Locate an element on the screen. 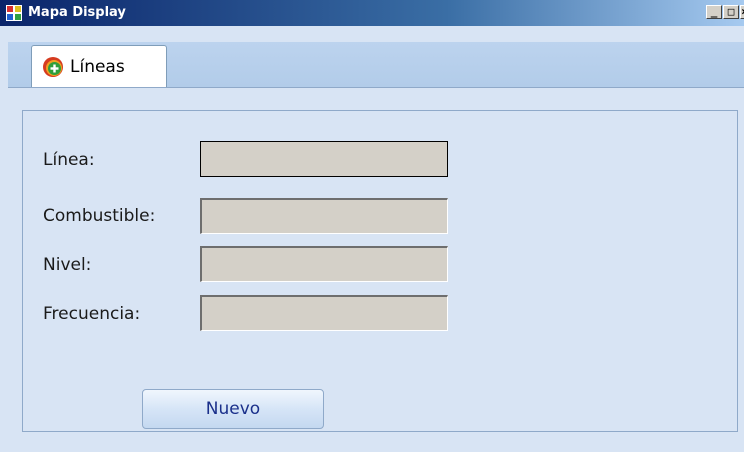 The width and height of the screenshot is (744, 452). tab-strip: Líneas is located at coordinates (376, 65).